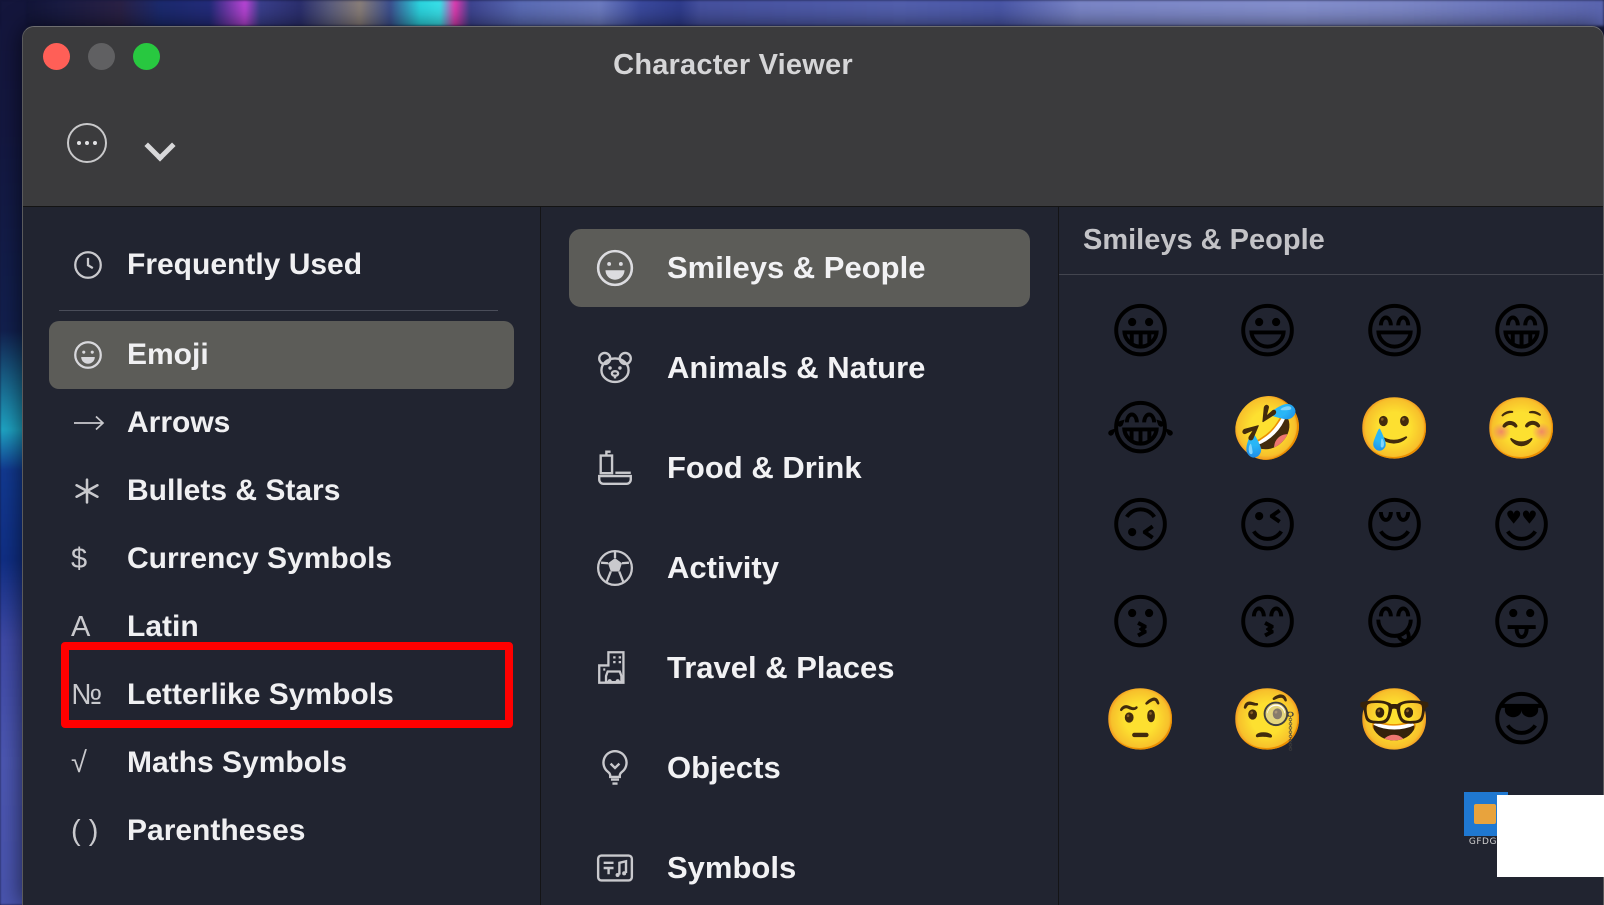  Describe the element at coordinates (732, 867) in the screenshot. I see `category-item-label: Symbols` at that location.